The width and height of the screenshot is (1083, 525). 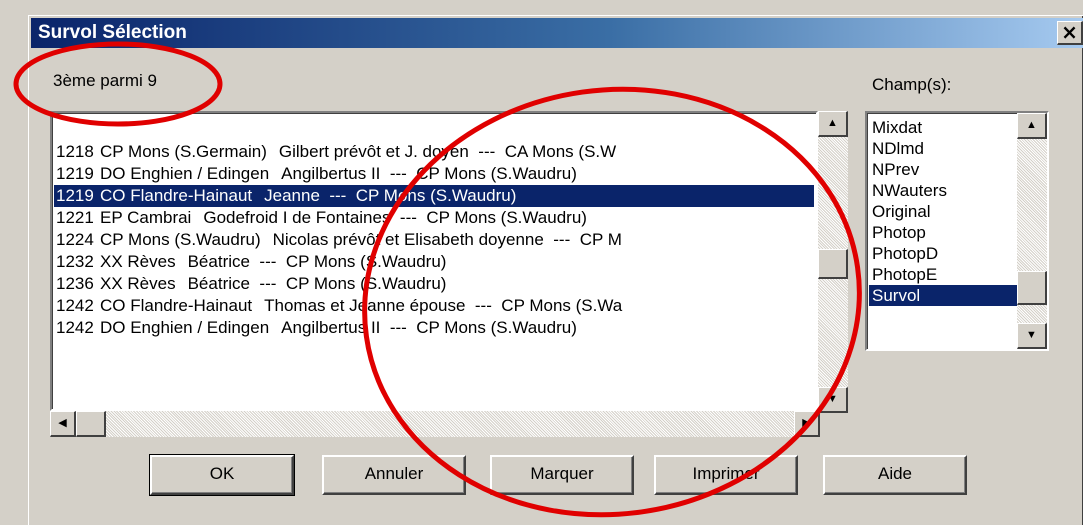 I want to click on record-year: 1218, so click(x=75, y=151).